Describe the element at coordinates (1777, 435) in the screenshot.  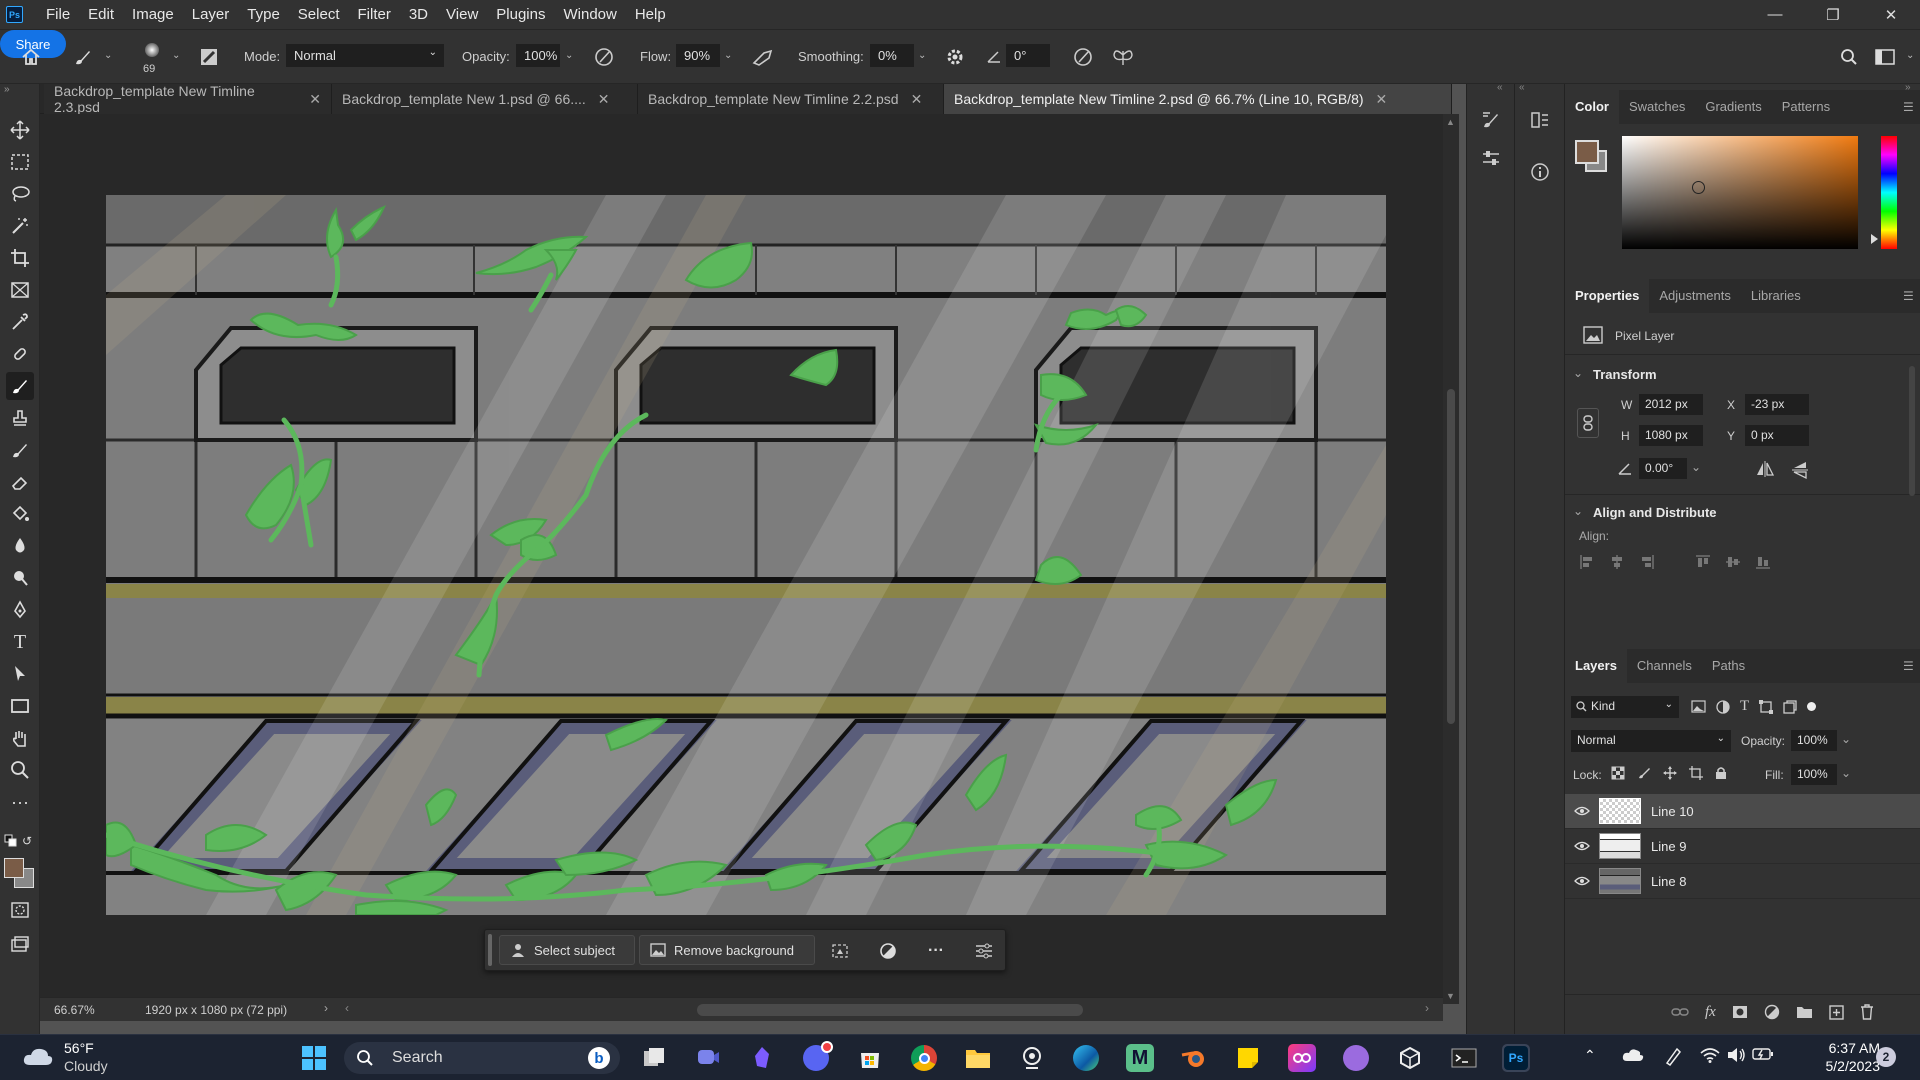
I see `y-input: 0 px` at that location.